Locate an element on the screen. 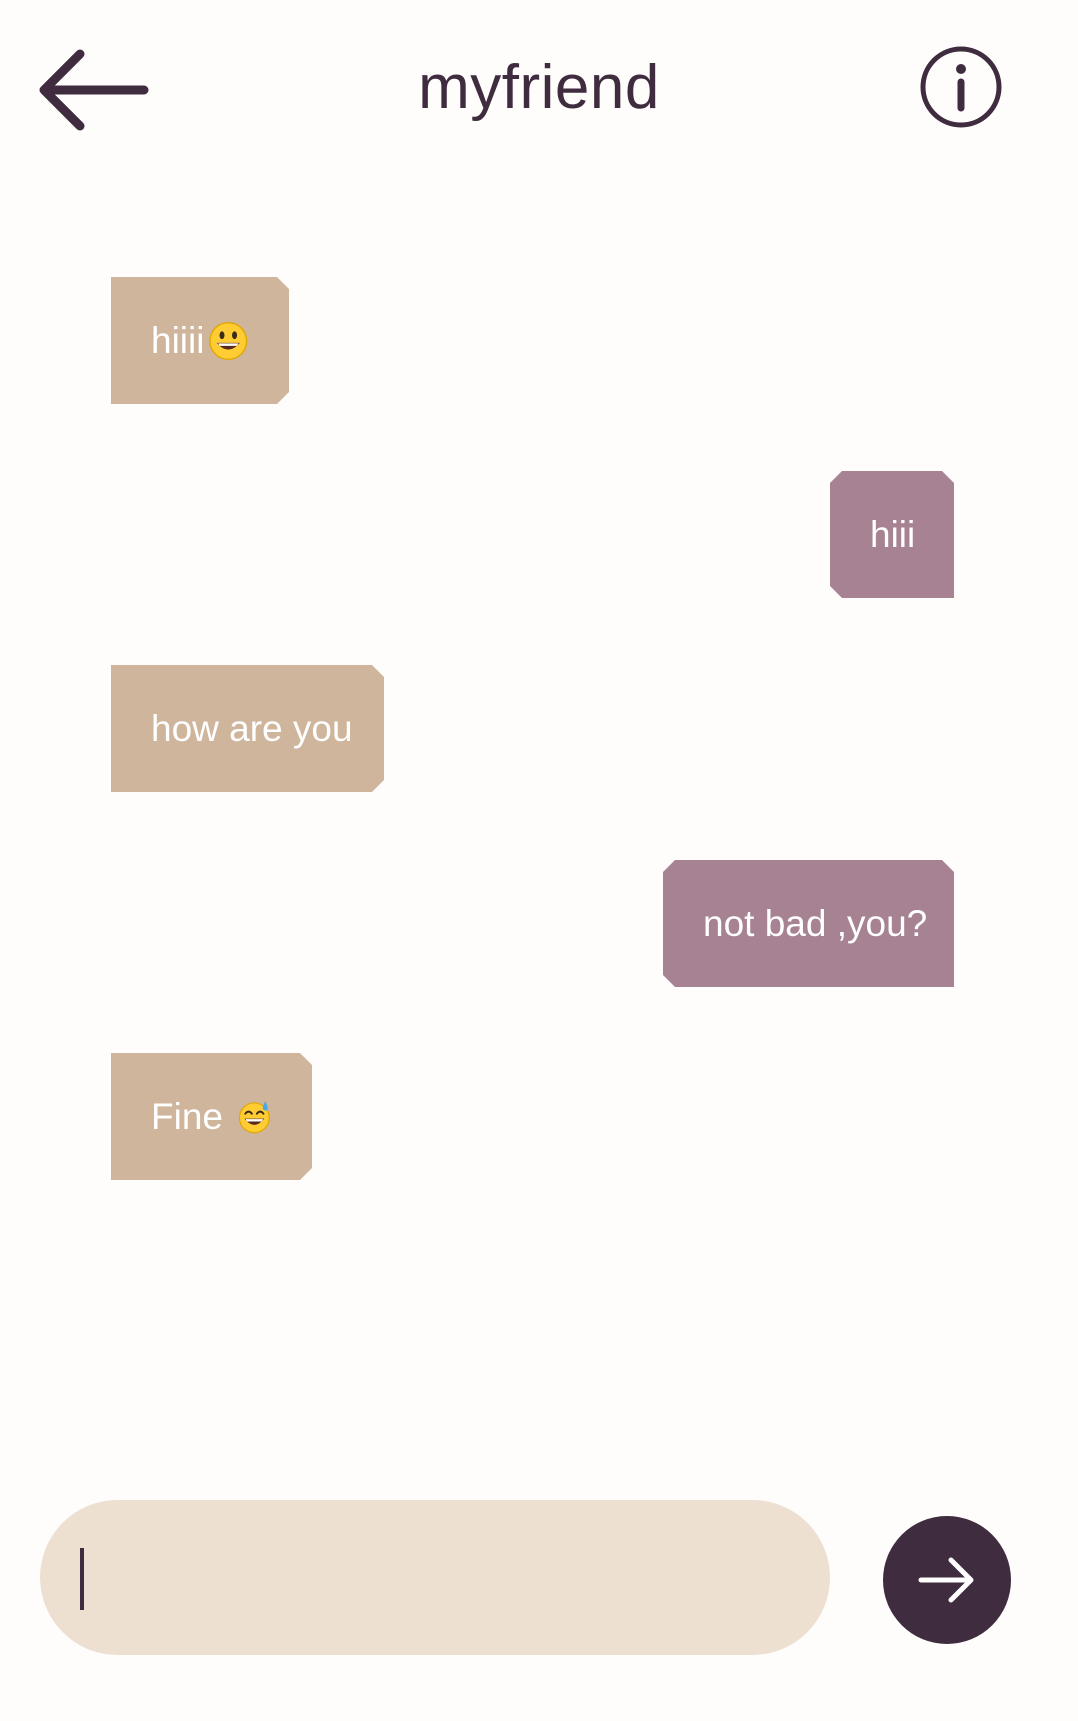  grinning-face-emoji is located at coordinates (228, 341).